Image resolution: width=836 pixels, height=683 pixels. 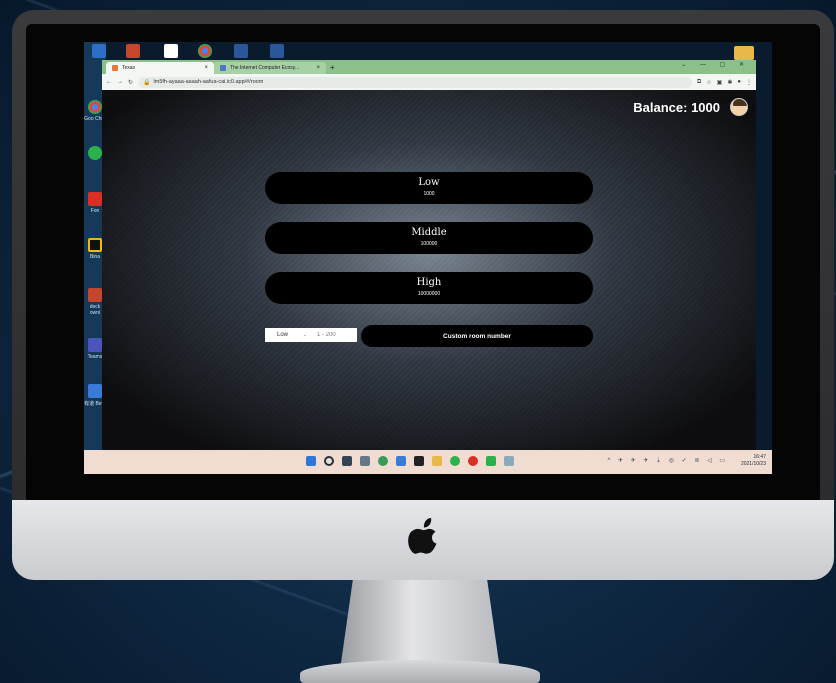 What do you see at coordinates (429, 294) in the screenshot?
I see `room-amount: 10000000` at bounding box center [429, 294].